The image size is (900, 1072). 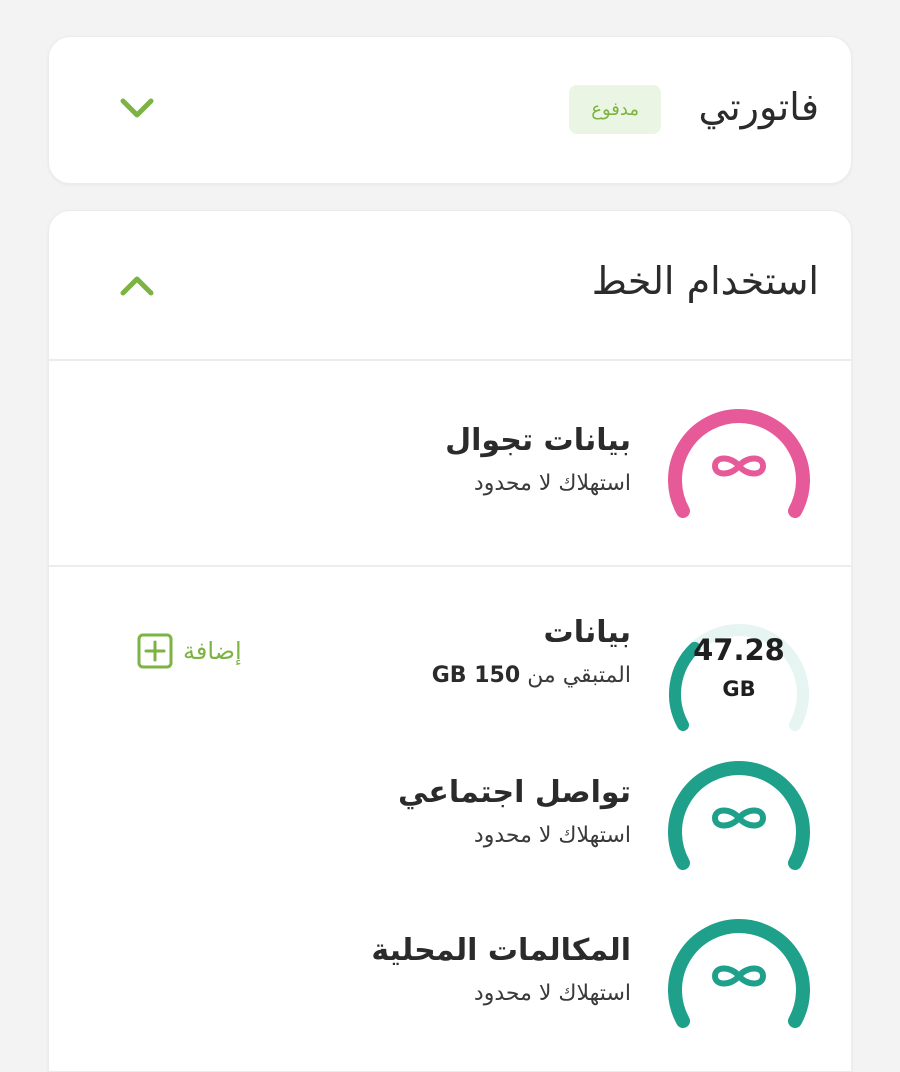 I want to click on plus-square-icon, so click(x=155, y=651).